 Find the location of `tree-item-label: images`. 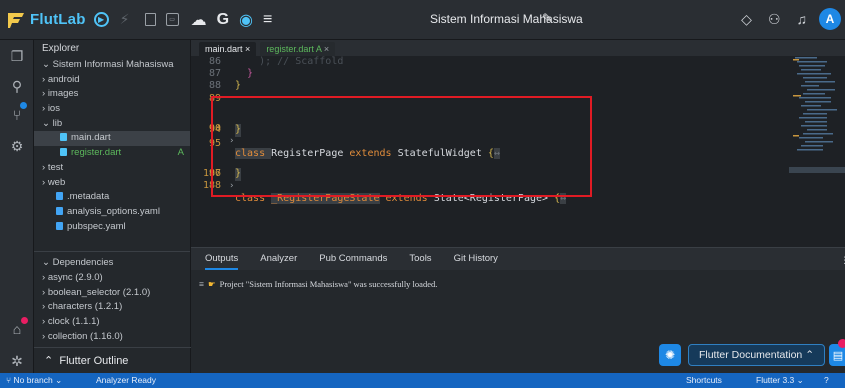

tree-item-label: images is located at coordinates (63, 94).